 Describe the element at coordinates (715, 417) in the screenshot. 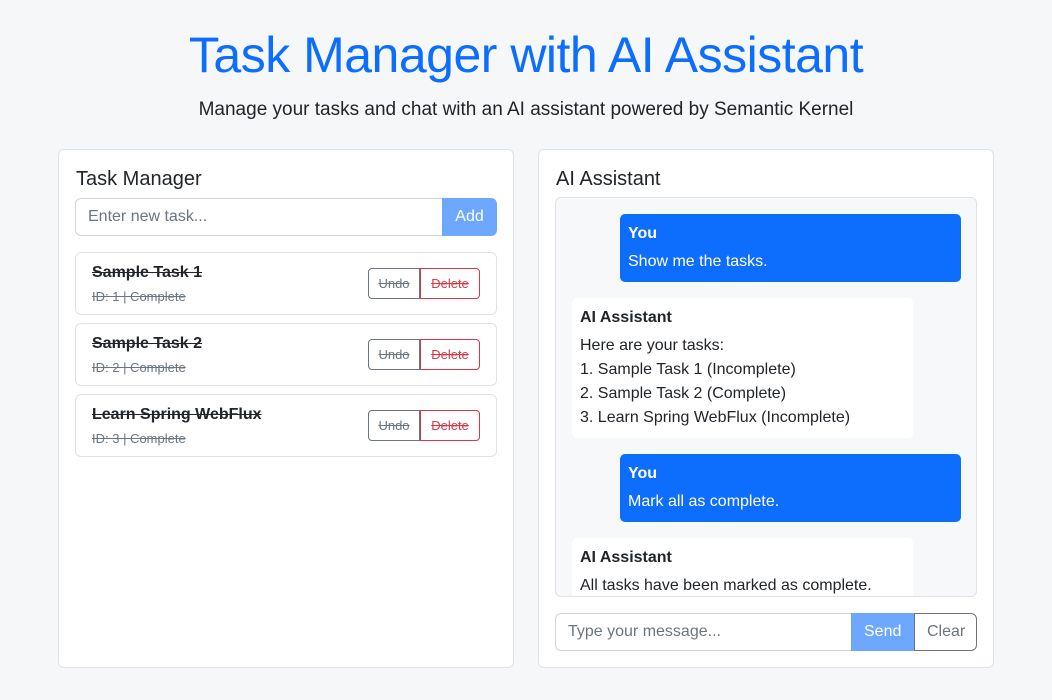

I see `message-text: 3. Learn Spring WebFlux (Incomplete)` at that location.